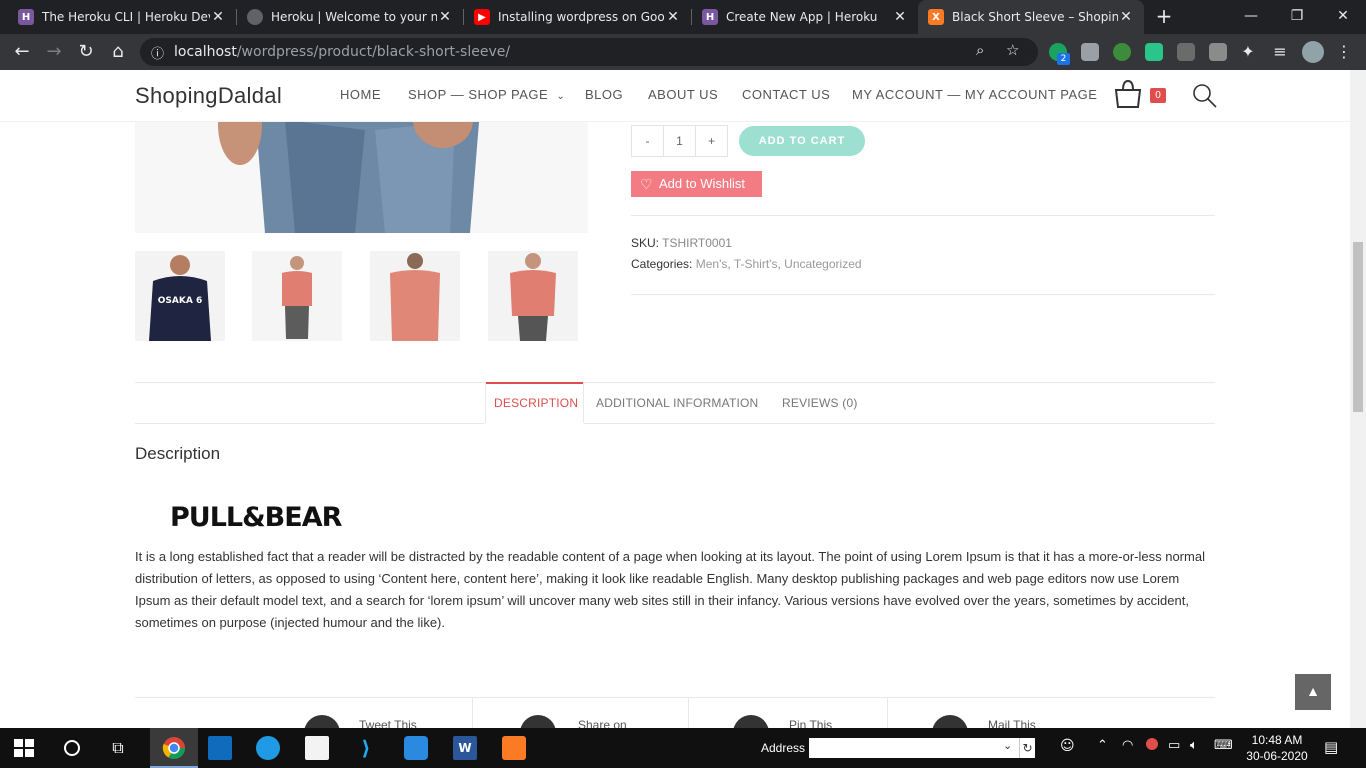  I want to click on share-label: Share on, so click(602, 723).